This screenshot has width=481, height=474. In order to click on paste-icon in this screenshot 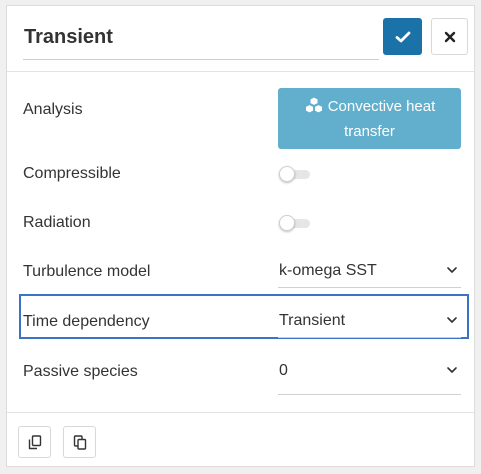, I will do `click(79, 442)`.